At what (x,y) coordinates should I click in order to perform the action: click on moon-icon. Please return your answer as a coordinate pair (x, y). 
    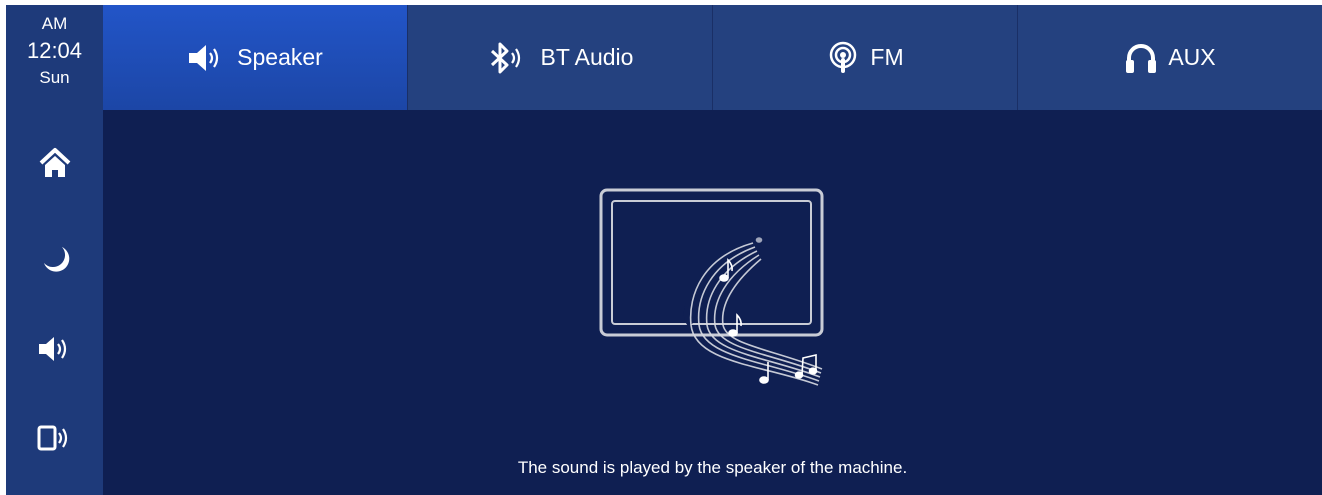
    Looking at the image, I should click on (55, 259).